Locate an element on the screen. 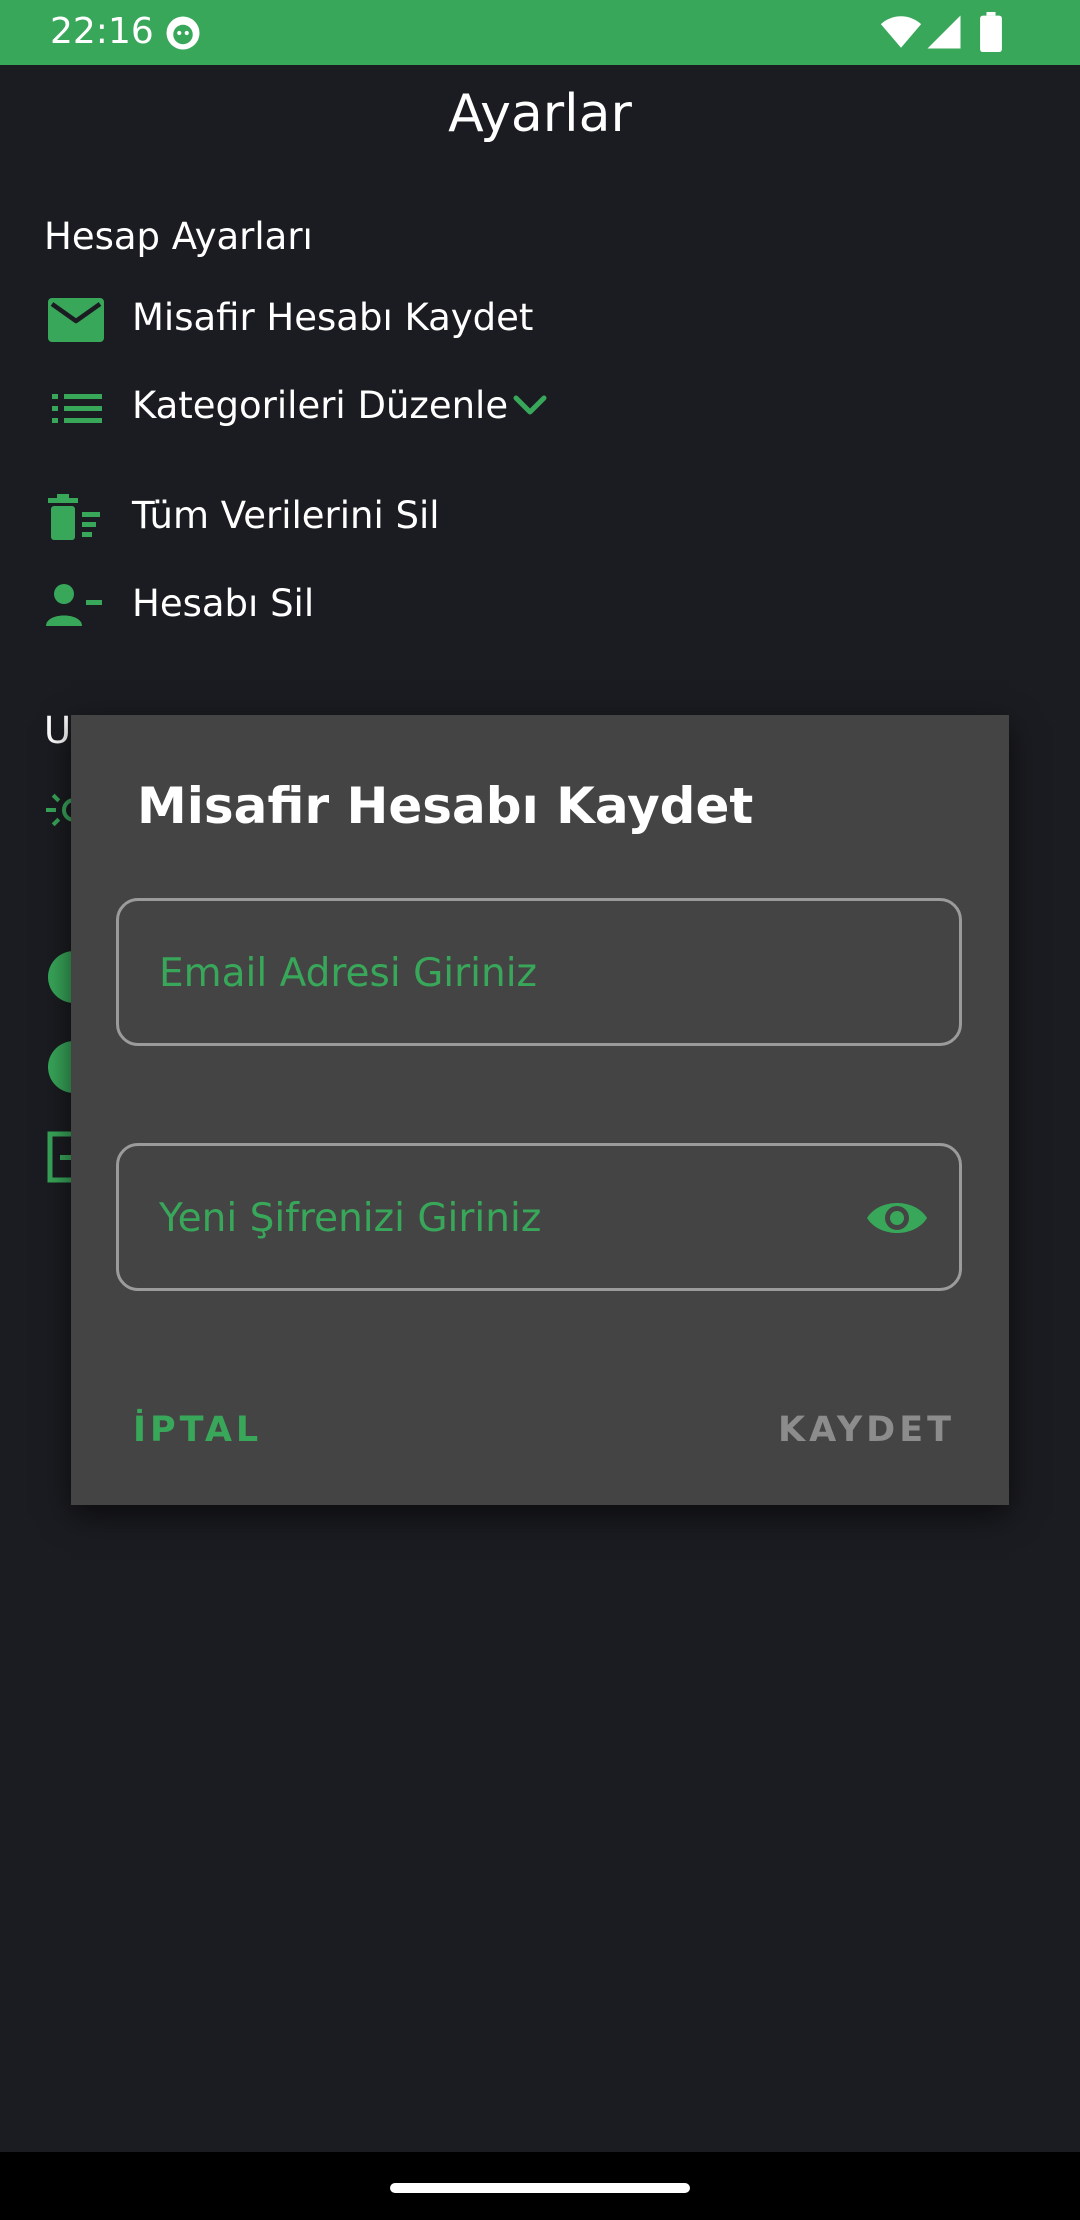 The width and height of the screenshot is (1080, 2220). password-field is located at coordinates (539, 1217).